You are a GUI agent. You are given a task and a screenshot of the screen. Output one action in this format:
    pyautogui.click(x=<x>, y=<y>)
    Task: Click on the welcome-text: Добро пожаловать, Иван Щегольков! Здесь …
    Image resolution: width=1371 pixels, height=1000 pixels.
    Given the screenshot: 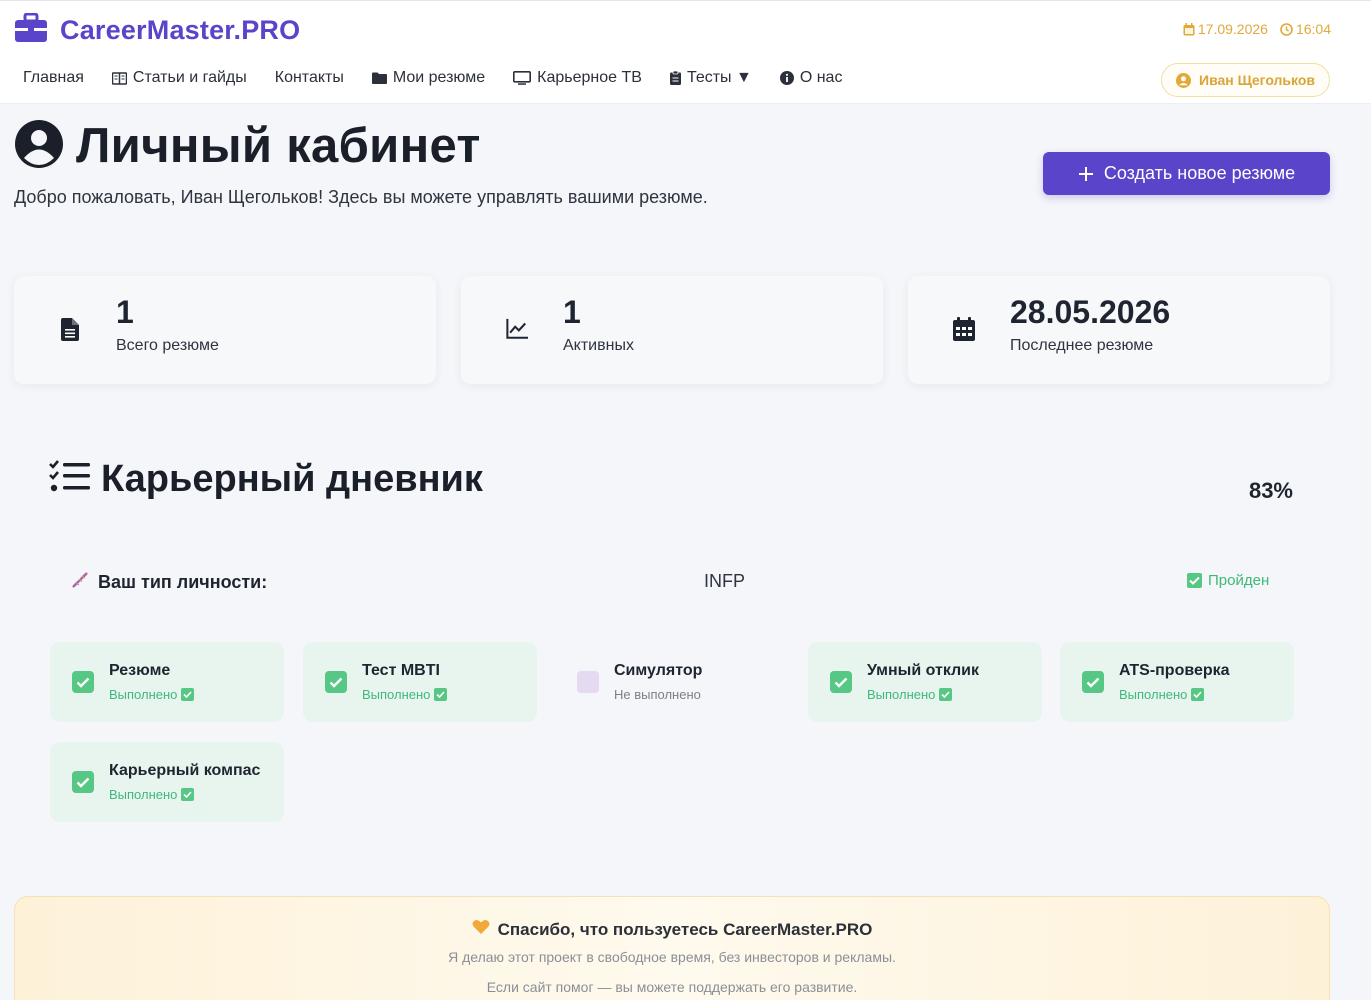 What is the action you would take?
    pyautogui.click(x=361, y=197)
    